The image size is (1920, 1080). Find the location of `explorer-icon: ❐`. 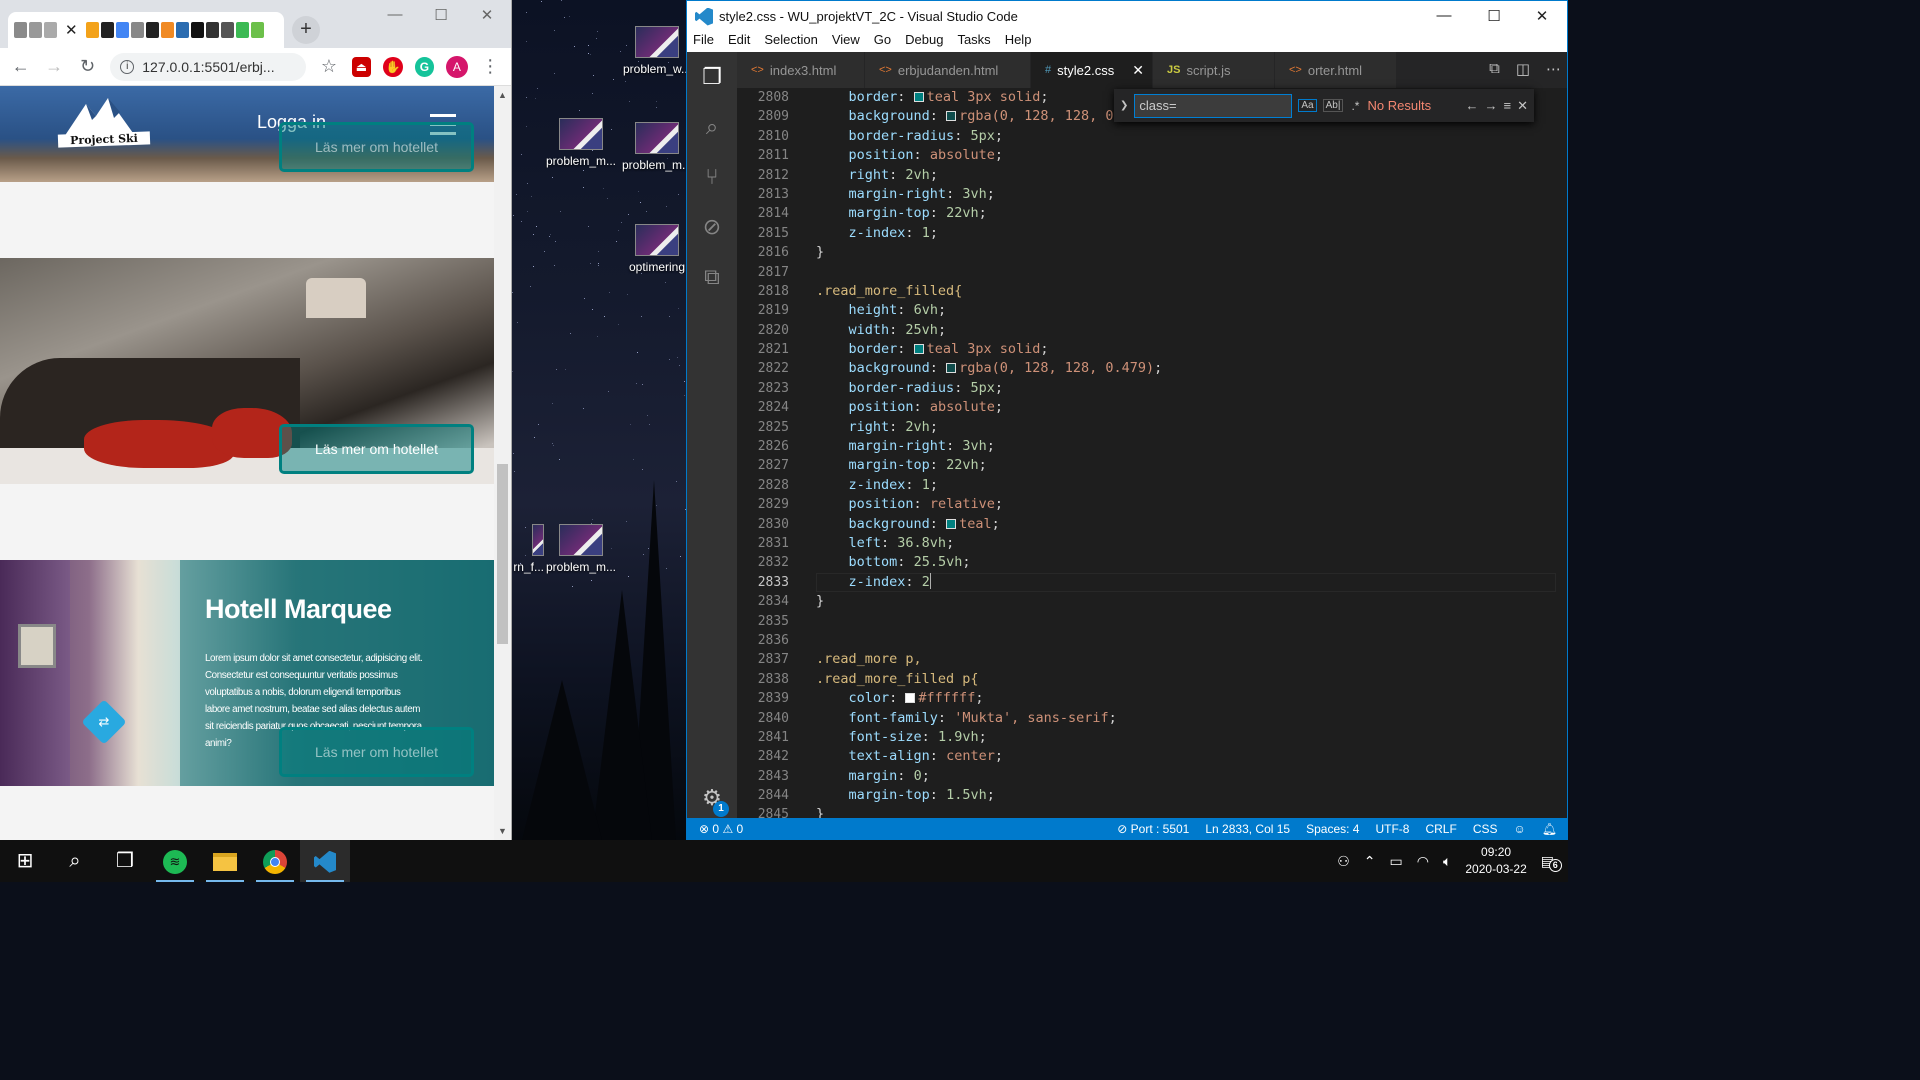

explorer-icon: ❐ is located at coordinates (712, 77).